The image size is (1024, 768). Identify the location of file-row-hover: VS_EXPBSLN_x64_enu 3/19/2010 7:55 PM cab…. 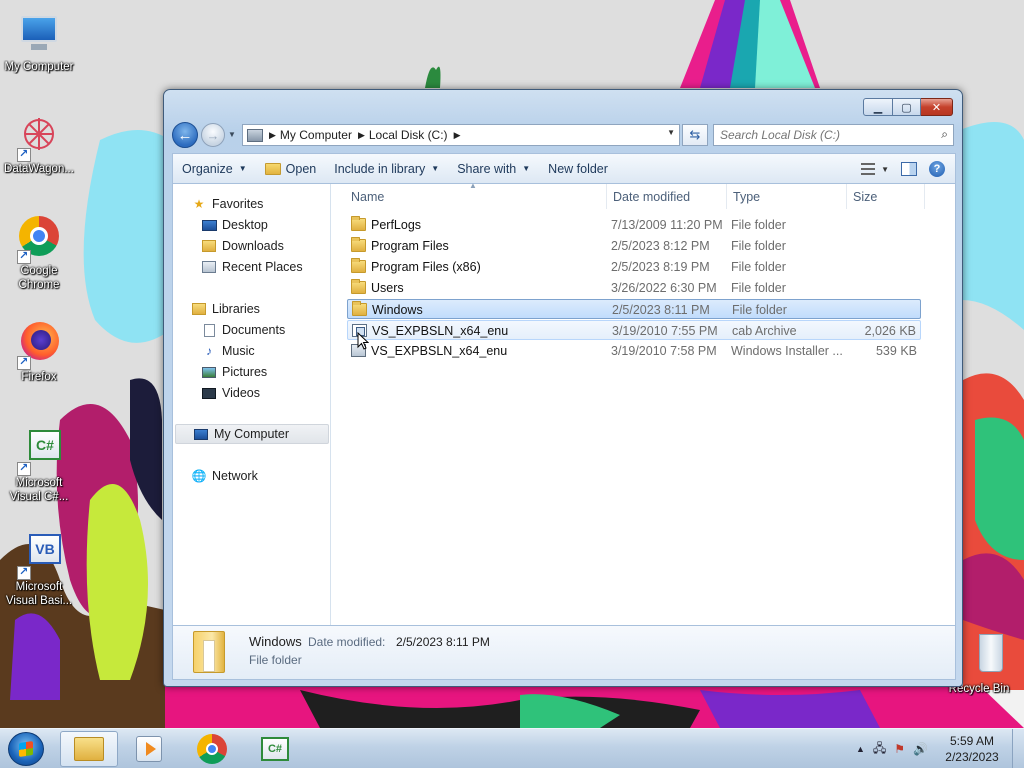
(634, 330).